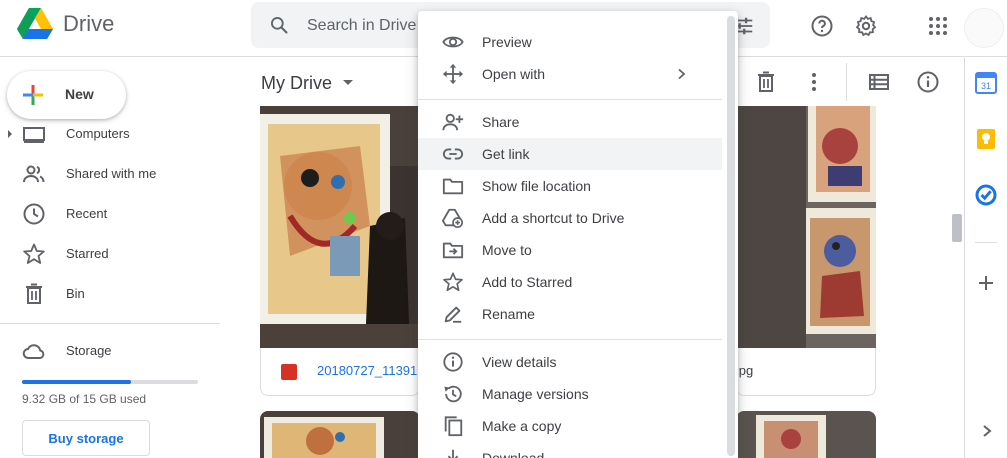  What do you see at coordinates (453, 453) in the screenshot?
I see `download-icon` at bounding box center [453, 453].